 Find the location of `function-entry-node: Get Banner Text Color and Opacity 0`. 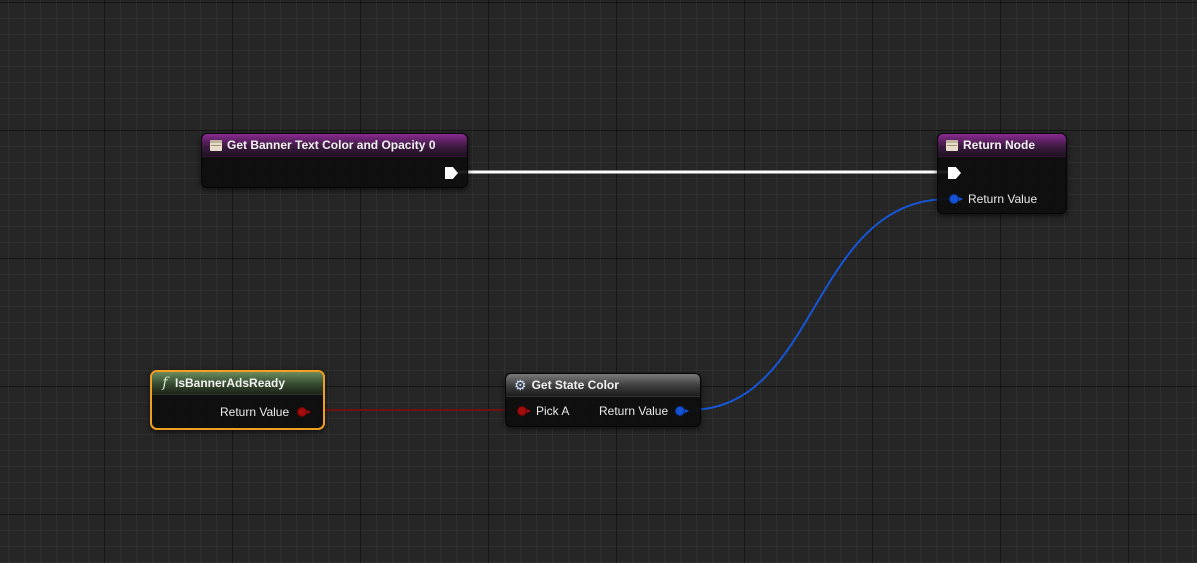

function-entry-node: Get Banner Text Color and Opacity 0 is located at coordinates (334, 160).